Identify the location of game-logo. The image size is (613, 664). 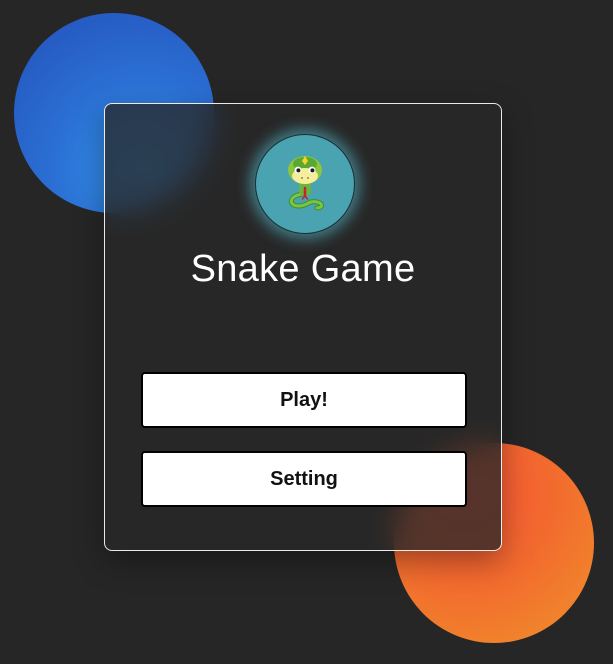
(305, 184).